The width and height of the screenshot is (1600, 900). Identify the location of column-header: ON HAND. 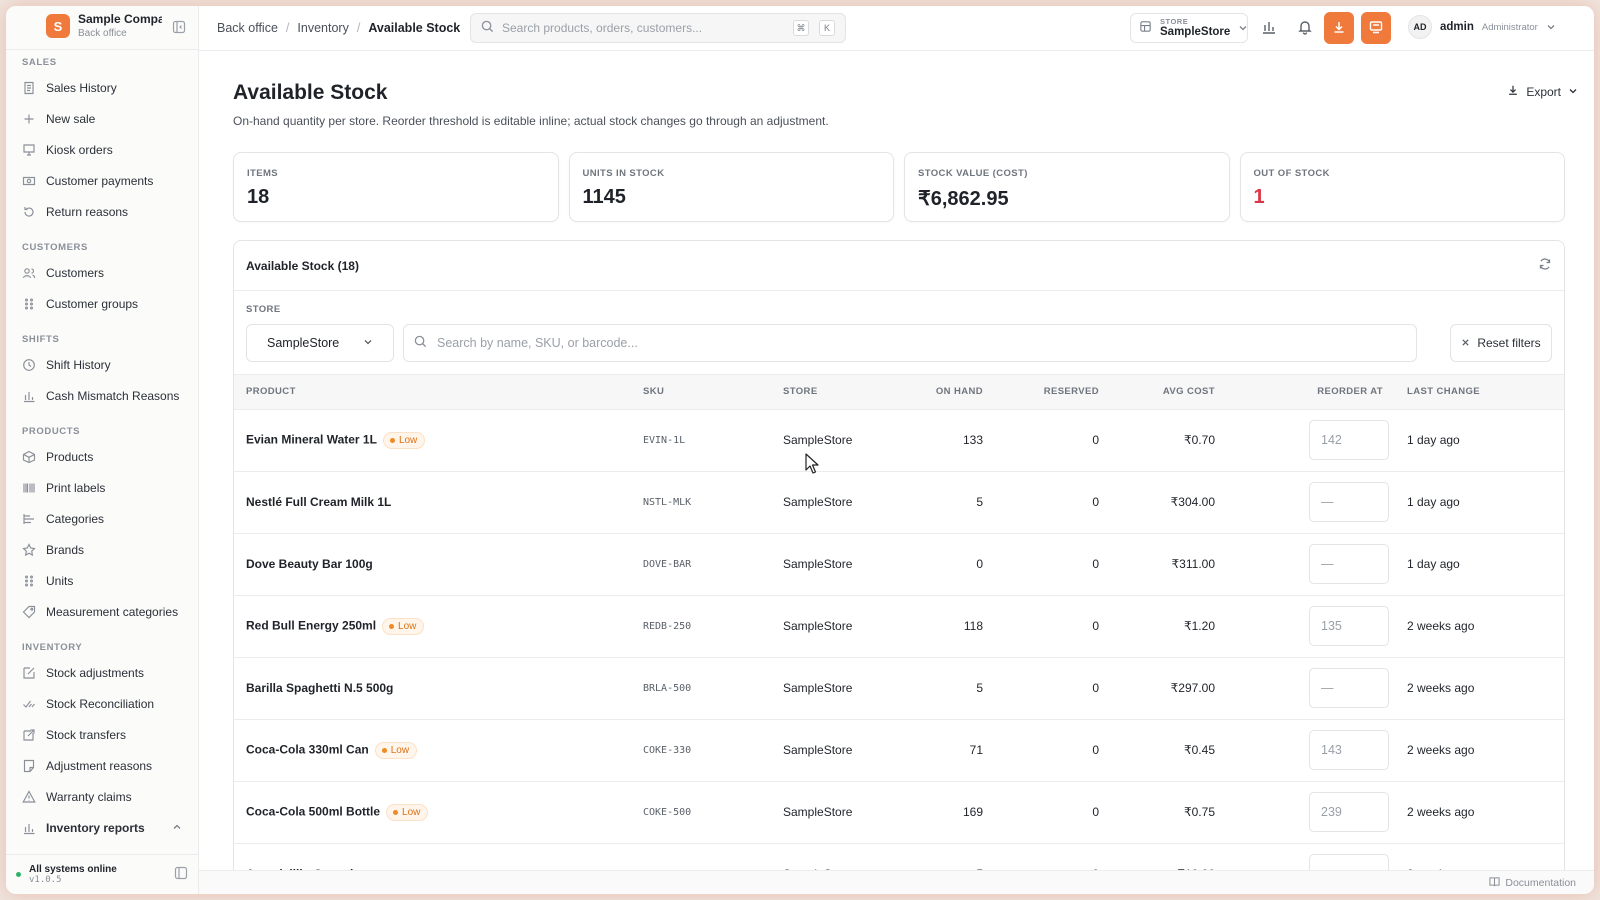
(938, 392).